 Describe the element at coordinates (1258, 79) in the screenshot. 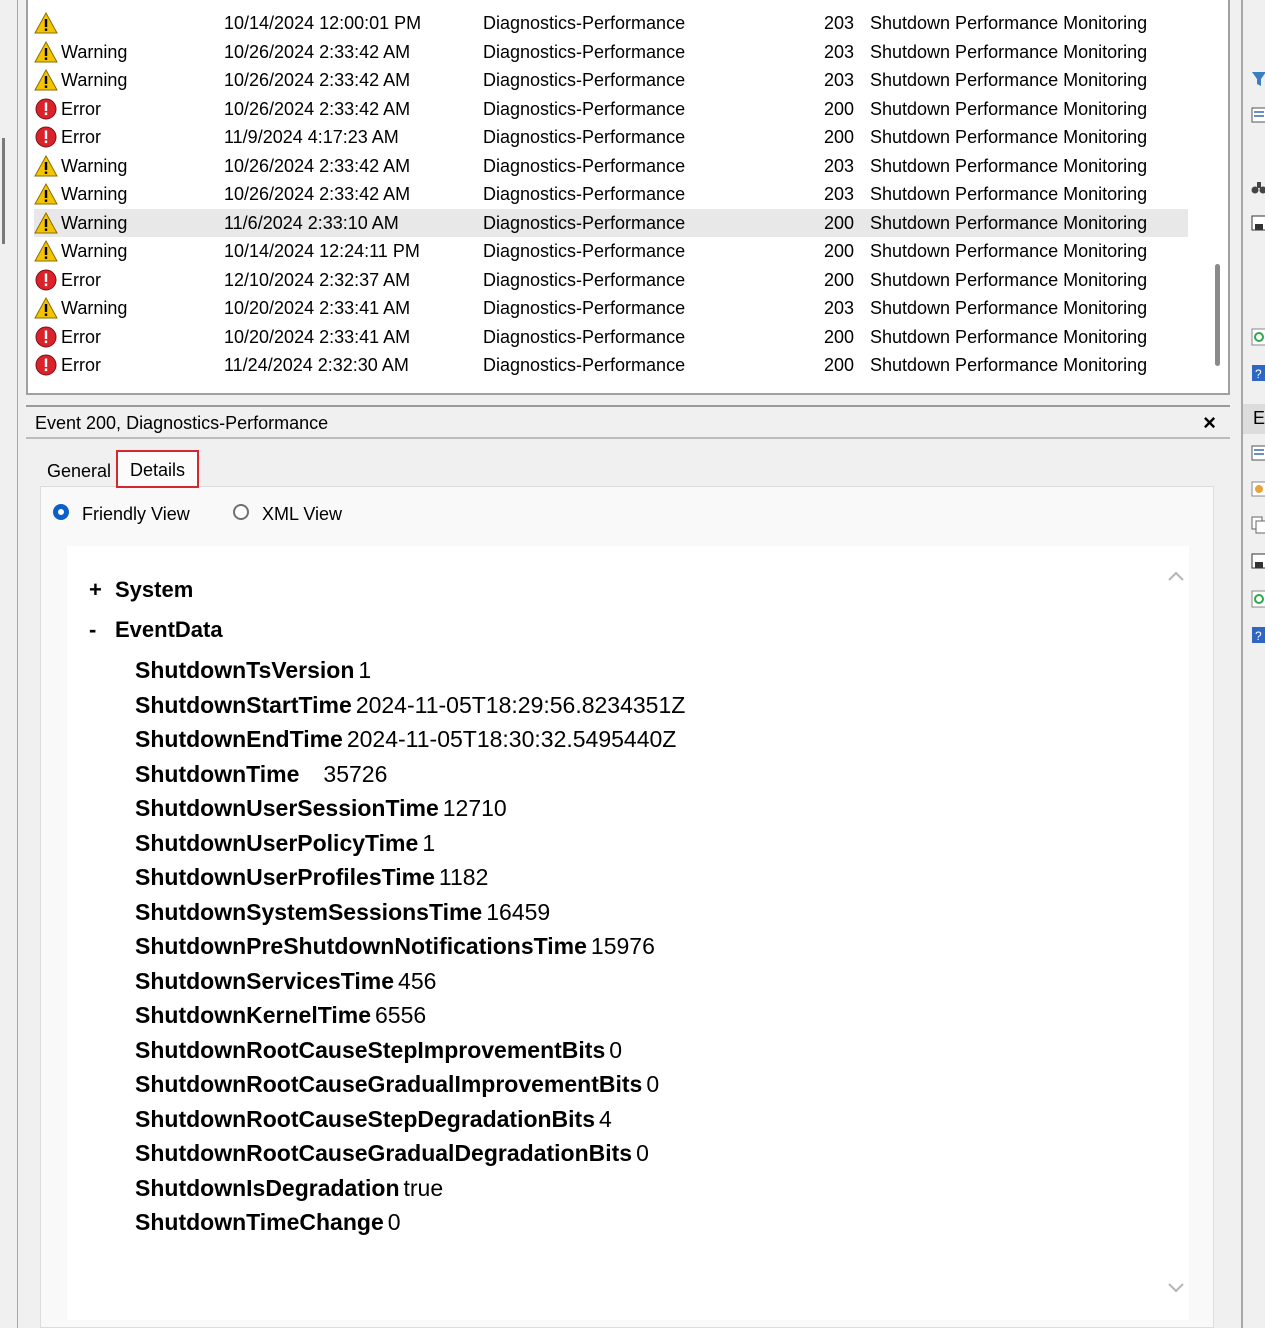

I see `filter-icon` at that location.